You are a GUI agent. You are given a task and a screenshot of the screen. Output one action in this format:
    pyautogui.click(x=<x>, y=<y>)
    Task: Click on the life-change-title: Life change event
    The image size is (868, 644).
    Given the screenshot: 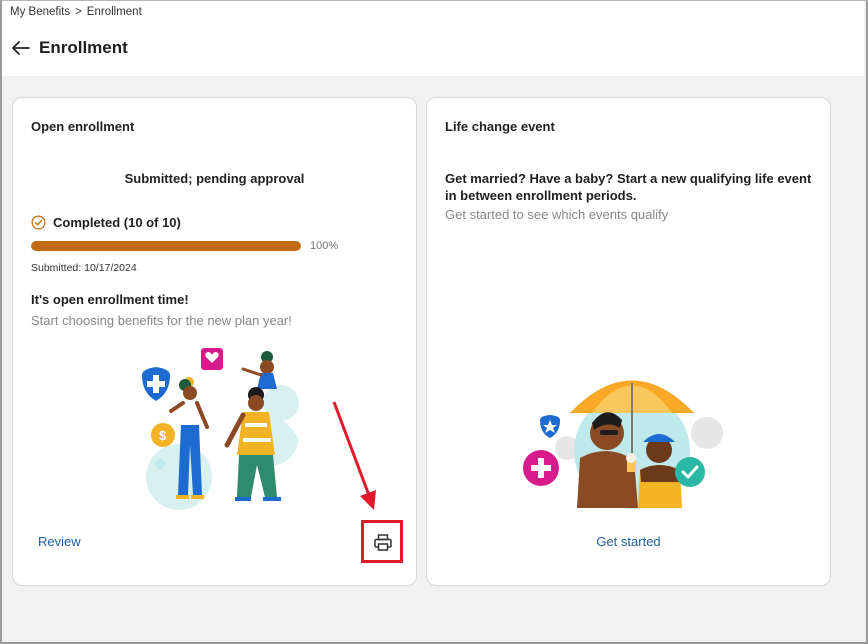 What is the action you would take?
    pyautogui.click(x=500, y=126)
    